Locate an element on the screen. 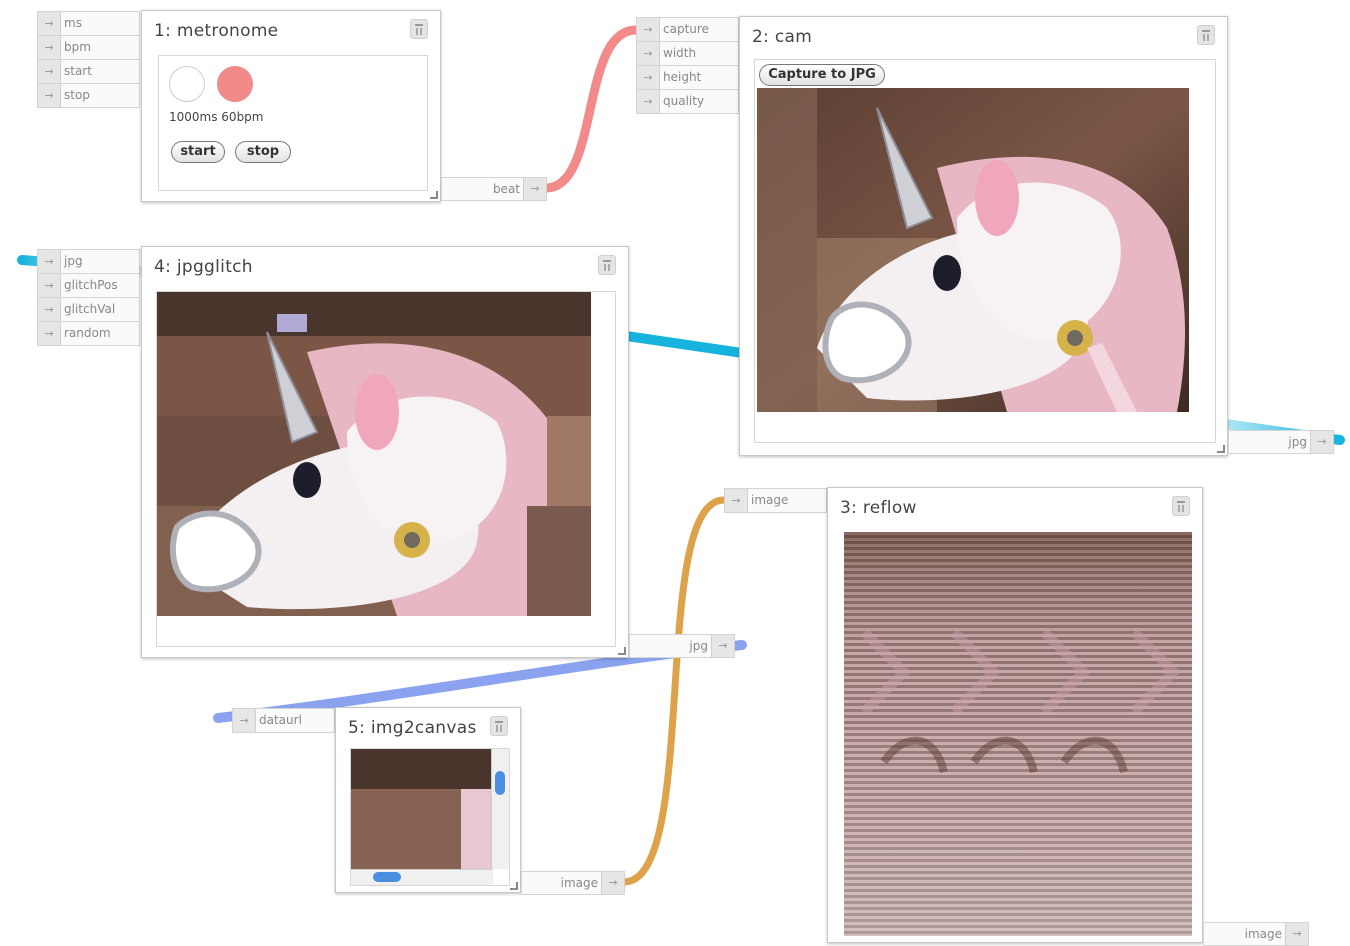 The image size is (1350, 946). node-title: 2: cam is located at coordinates (782, 37).